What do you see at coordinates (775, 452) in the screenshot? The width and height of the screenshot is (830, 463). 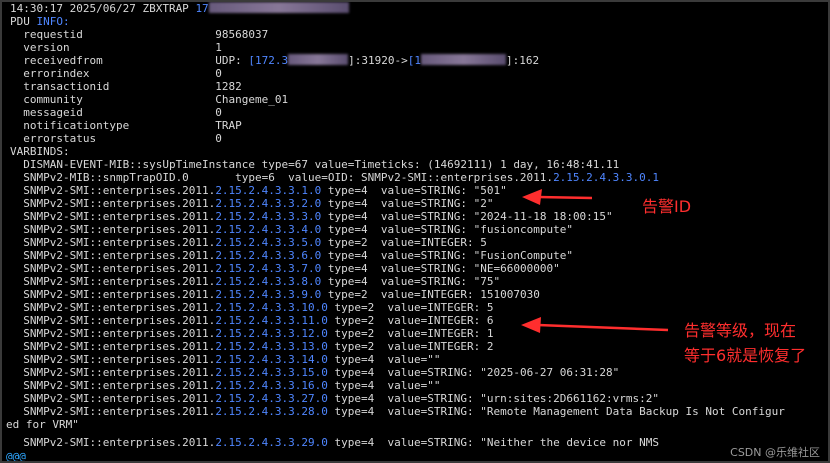 I see `watermark: CSDN @乐维社区` at bounding box center [775, 452].